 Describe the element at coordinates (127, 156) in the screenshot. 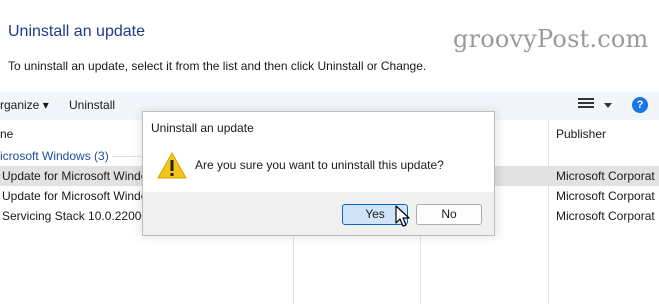

I see `group-divider` at that location.